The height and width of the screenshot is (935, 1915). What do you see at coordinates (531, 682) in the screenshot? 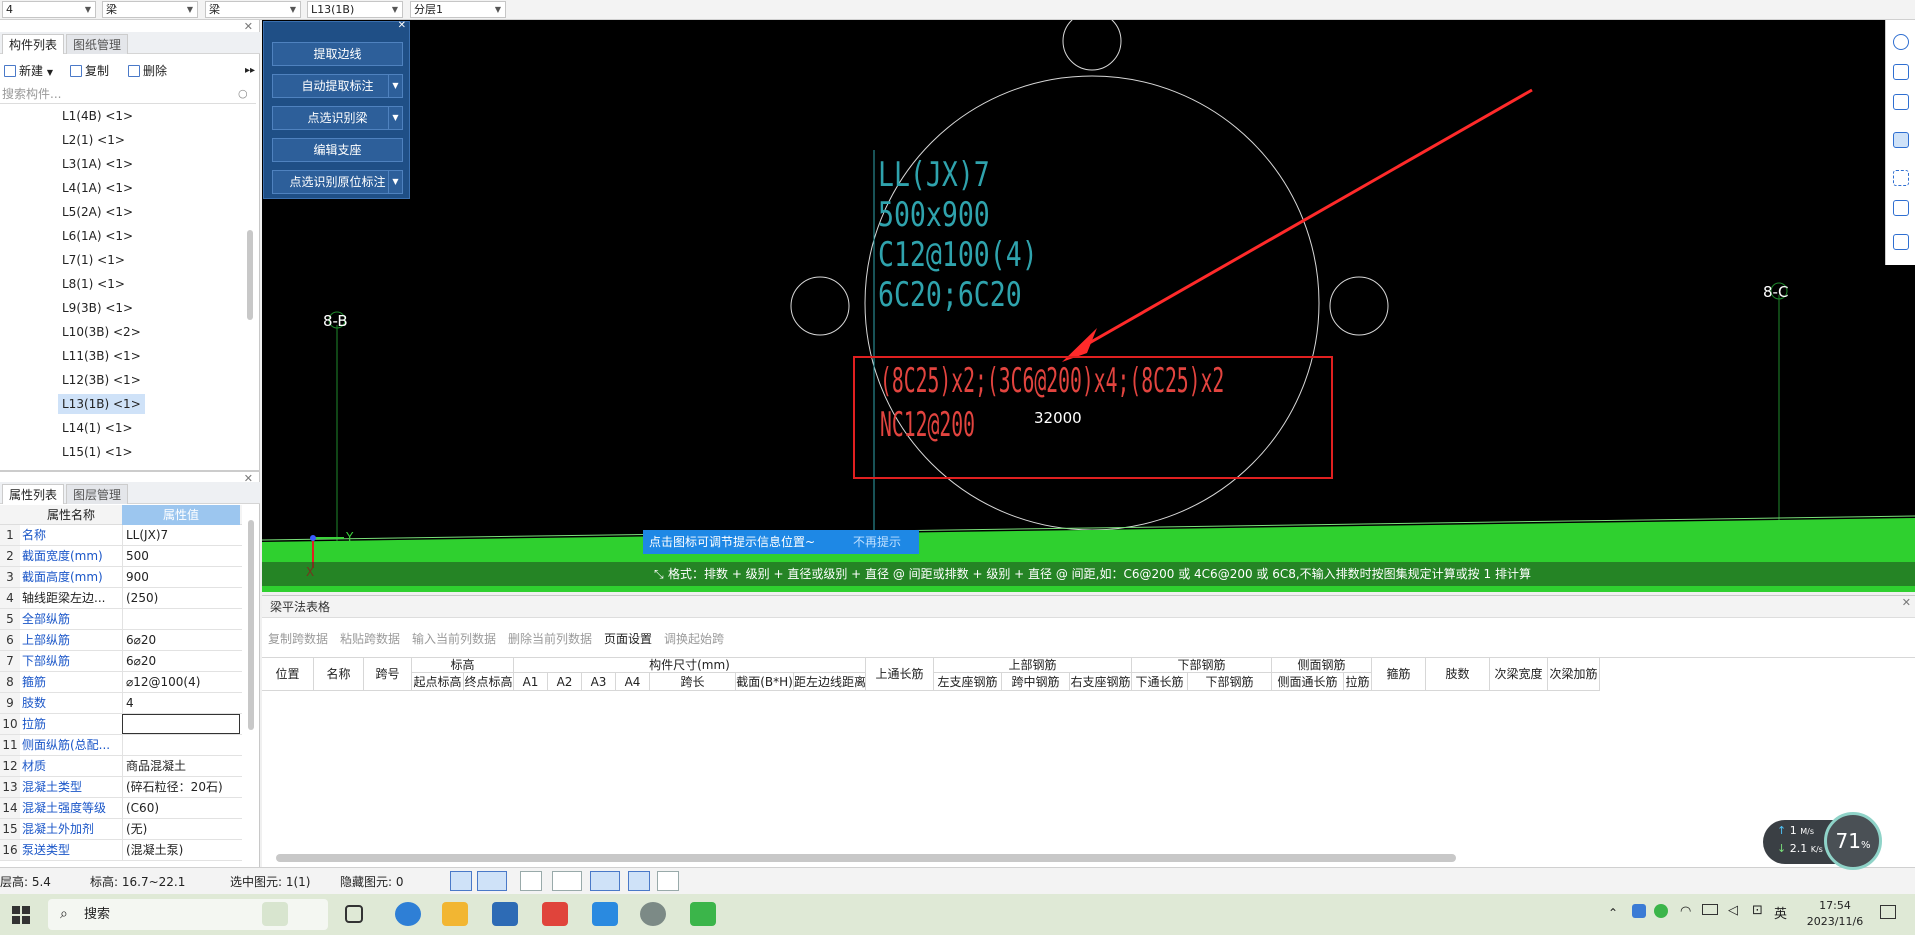
I see `table-column-header: A1` at bounding box center [531, 682].